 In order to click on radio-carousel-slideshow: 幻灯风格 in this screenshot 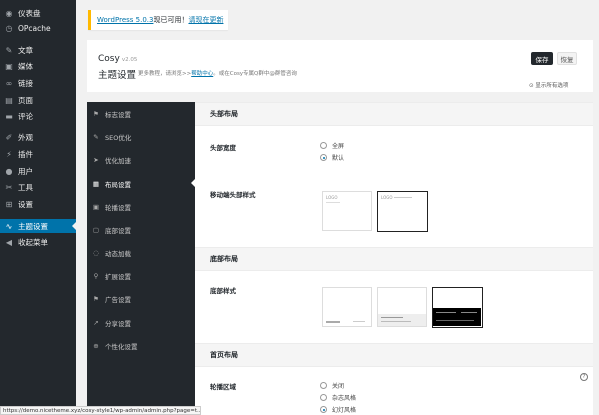, I will do `click(338, 409)`.